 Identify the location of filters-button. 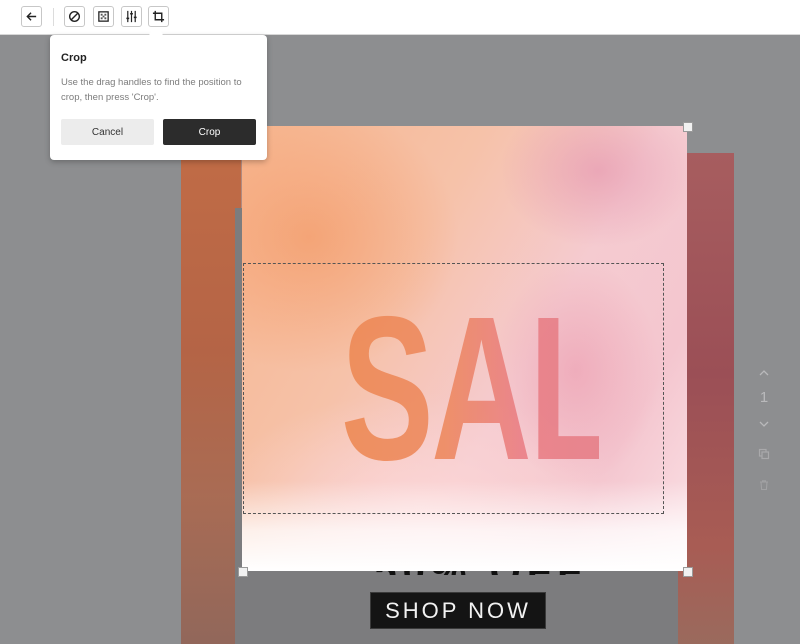
(103, 16).